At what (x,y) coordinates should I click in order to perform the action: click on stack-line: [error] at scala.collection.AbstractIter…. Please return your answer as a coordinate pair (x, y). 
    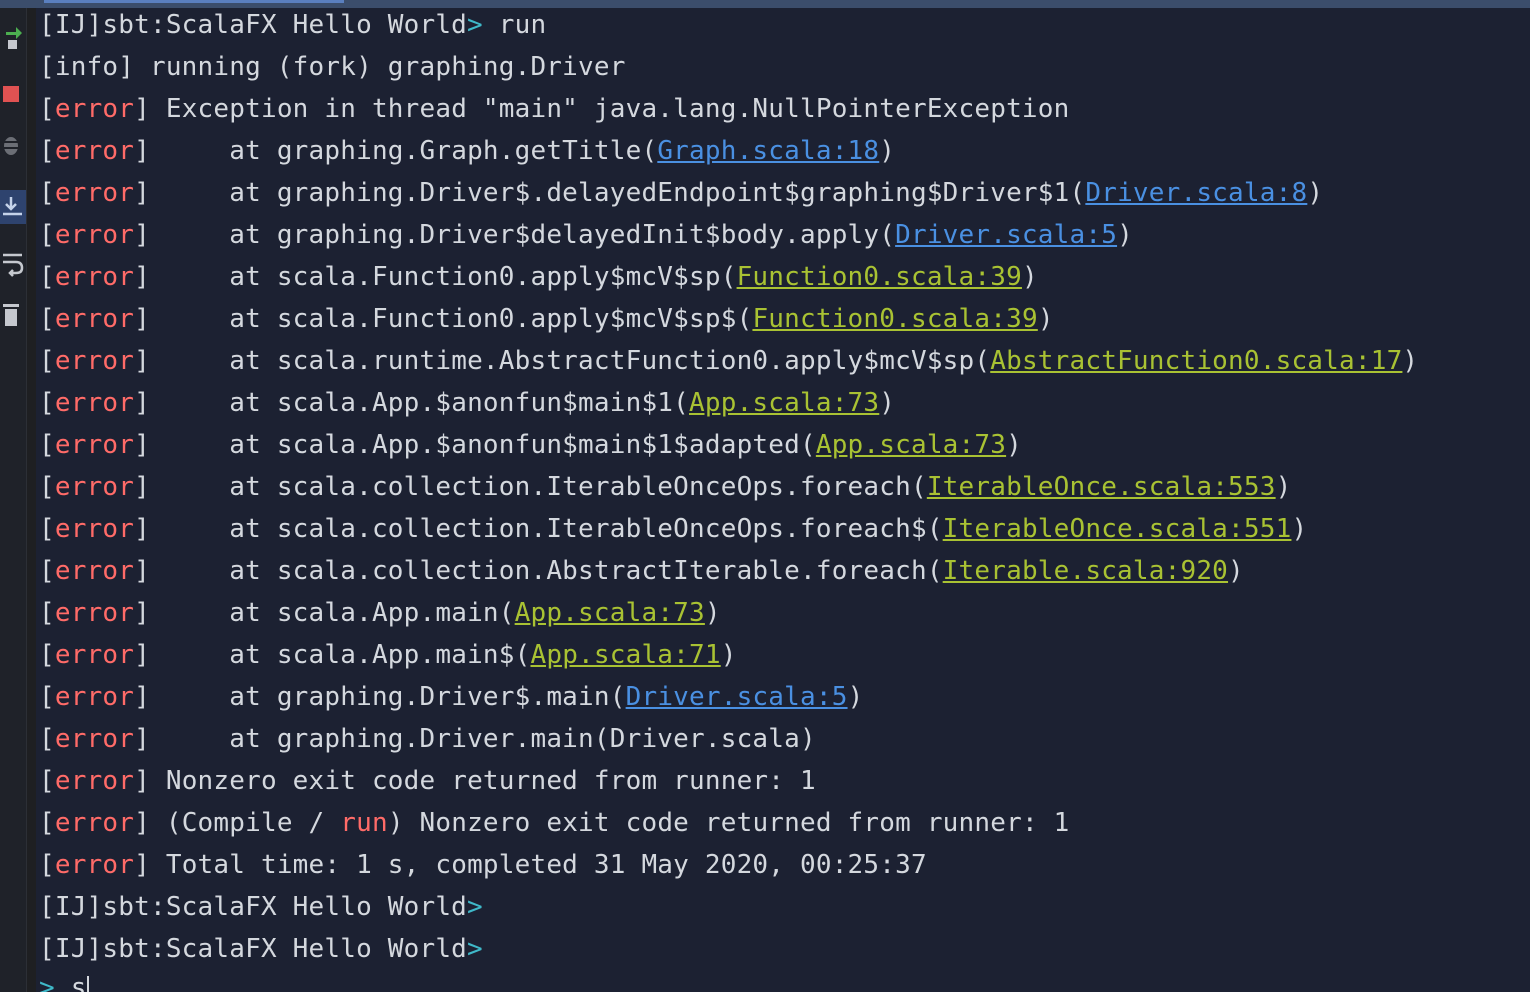
    Looking at the image, I should click on (641, 571).